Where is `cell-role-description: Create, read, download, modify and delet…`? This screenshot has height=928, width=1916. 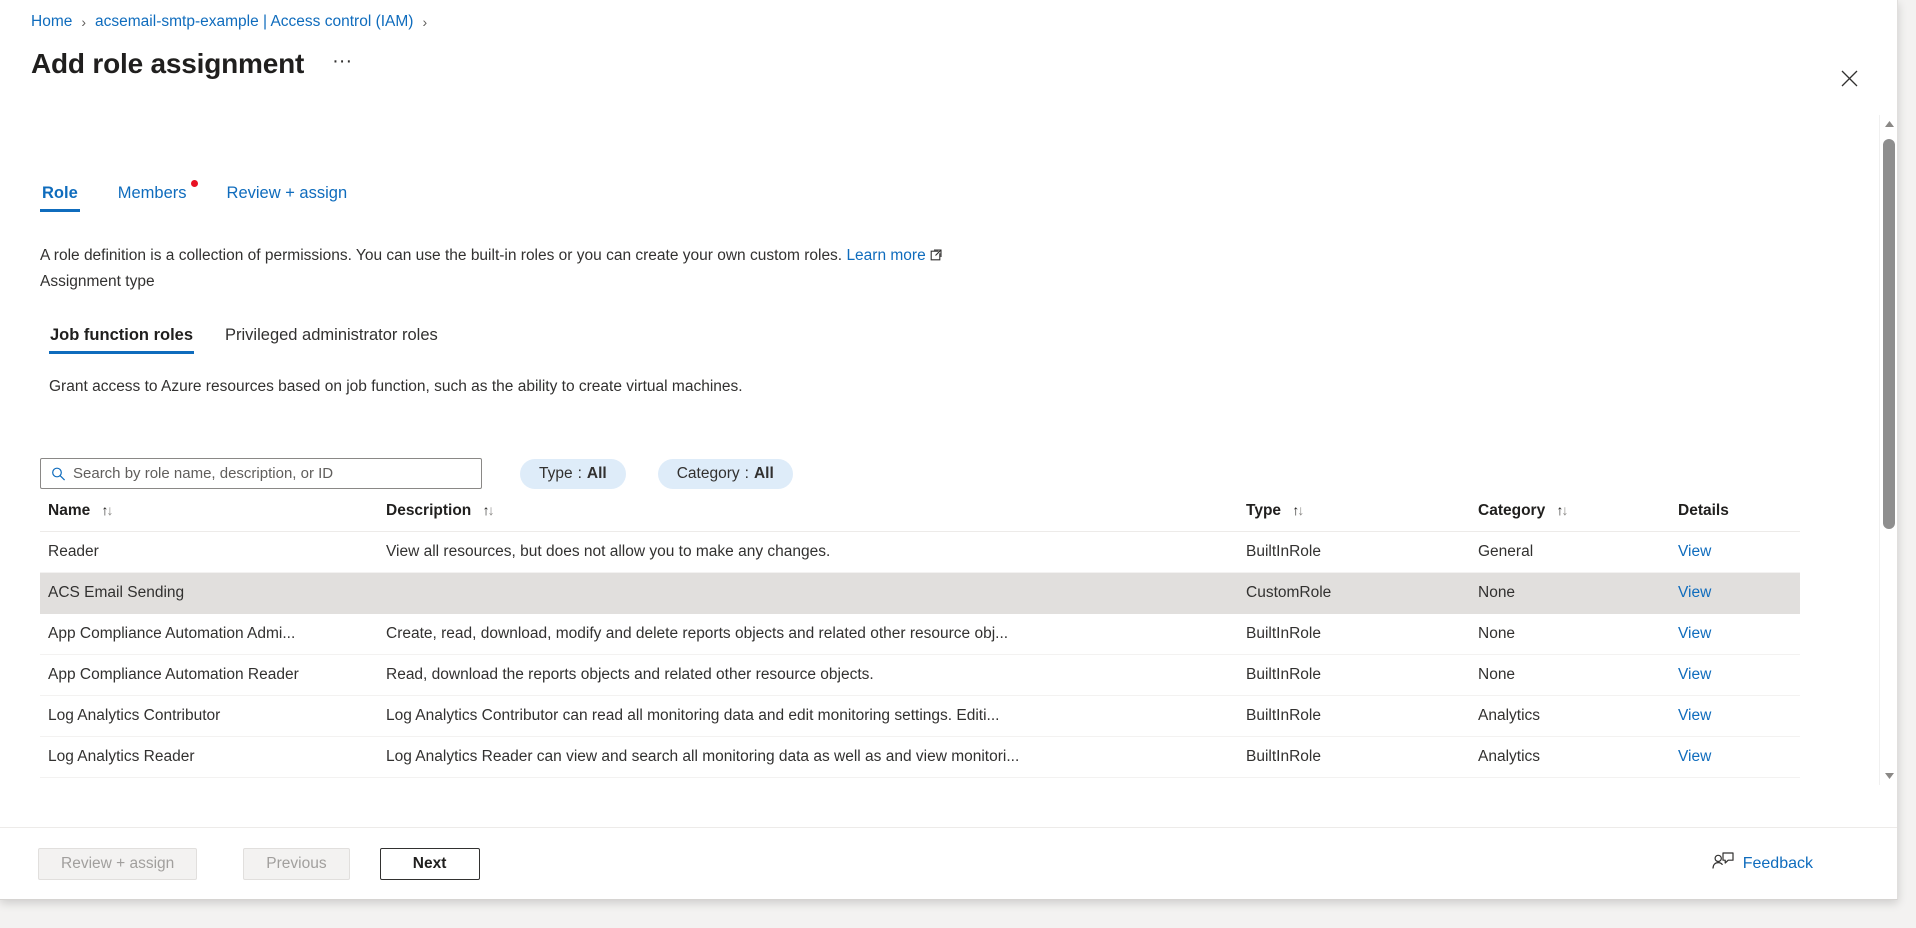 cell-role-description: Create, read, download, modify and delet… is located at coordinates (808, 634).